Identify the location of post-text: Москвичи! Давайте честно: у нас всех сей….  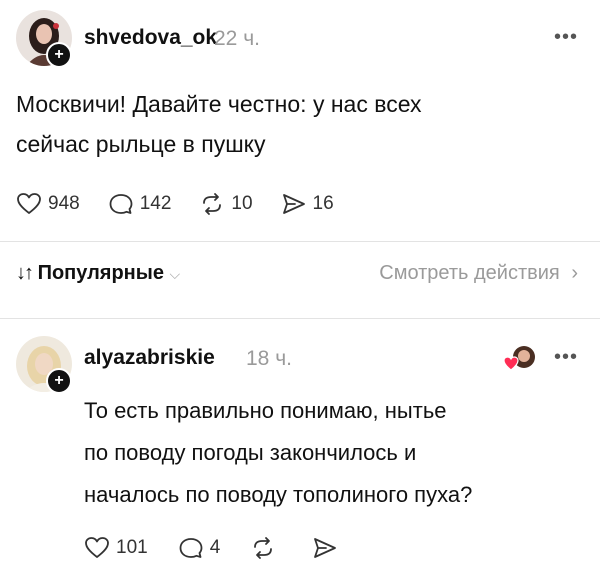
(218, 124).